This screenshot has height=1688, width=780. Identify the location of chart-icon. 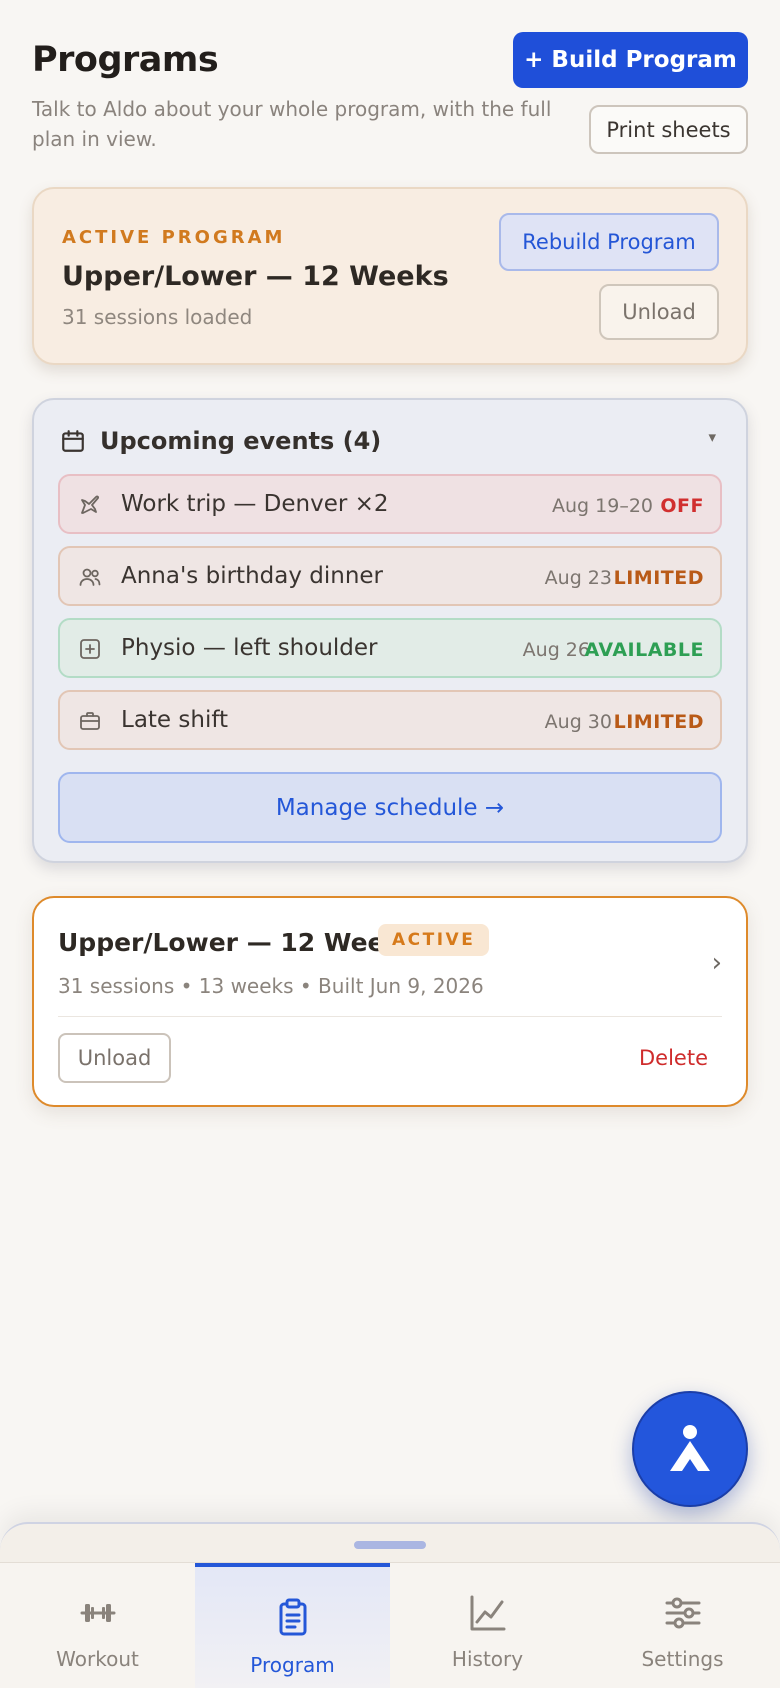
(487, 1613).